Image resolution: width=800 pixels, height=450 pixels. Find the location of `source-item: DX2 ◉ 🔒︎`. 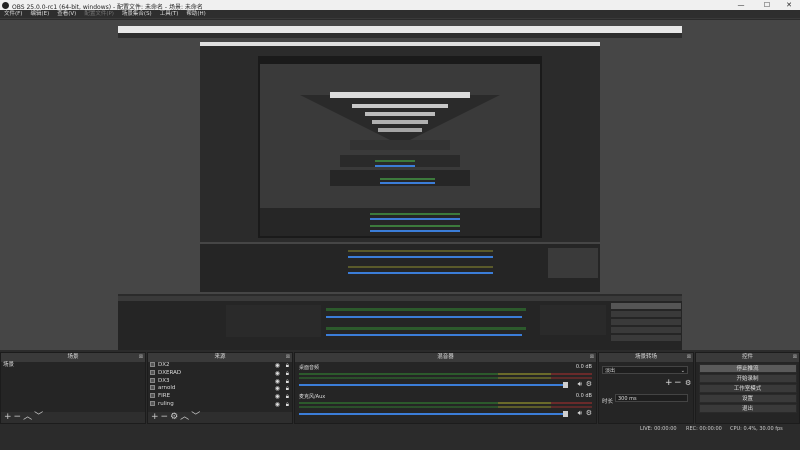

source-item: DX2 ◉ 🔒︎ is located at coordinates (220, 366).